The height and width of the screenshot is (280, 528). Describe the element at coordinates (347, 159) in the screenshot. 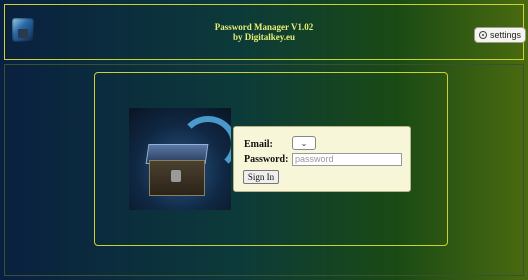

I see `password-field: password` at that location.